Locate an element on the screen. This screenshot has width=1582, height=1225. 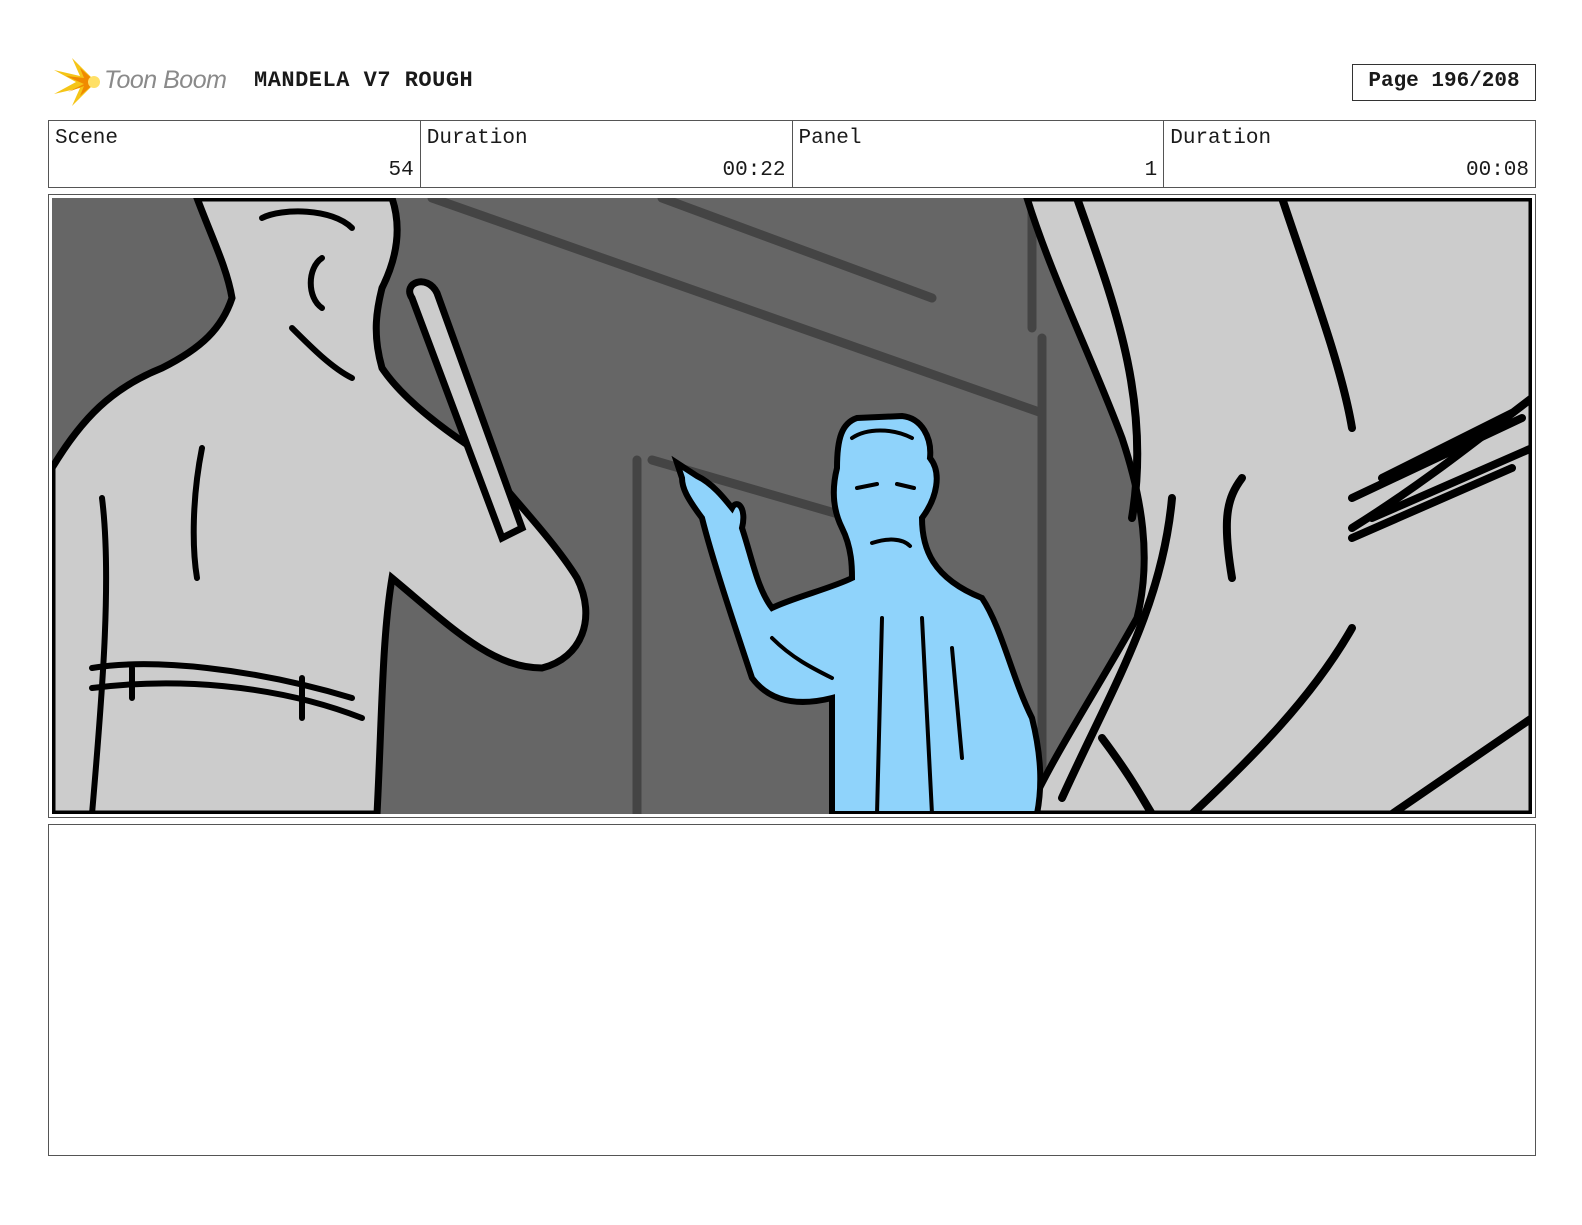
page-indicator: Page 196/208 is located at coordinates (1444, 82).